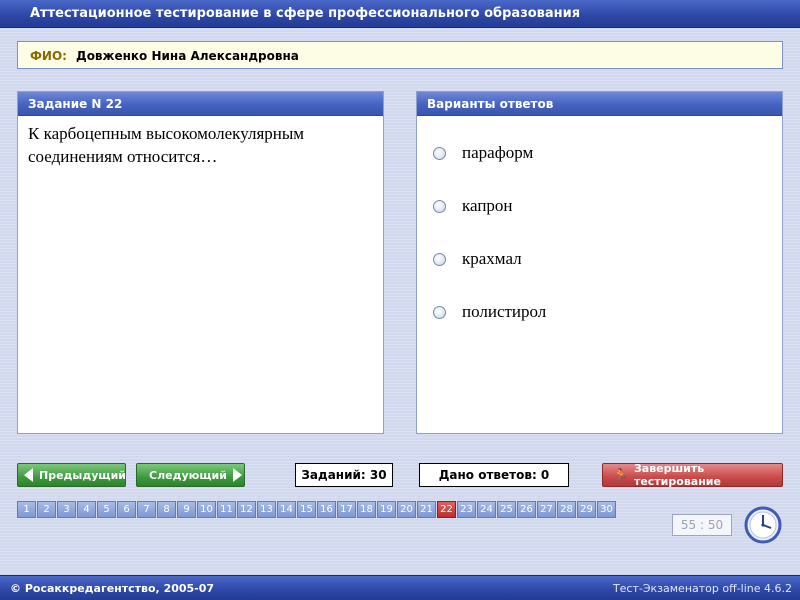 This screenshot has width=800, height=600. I want to click on total-tasks-label: Заданий: 30, so click(344, 475).